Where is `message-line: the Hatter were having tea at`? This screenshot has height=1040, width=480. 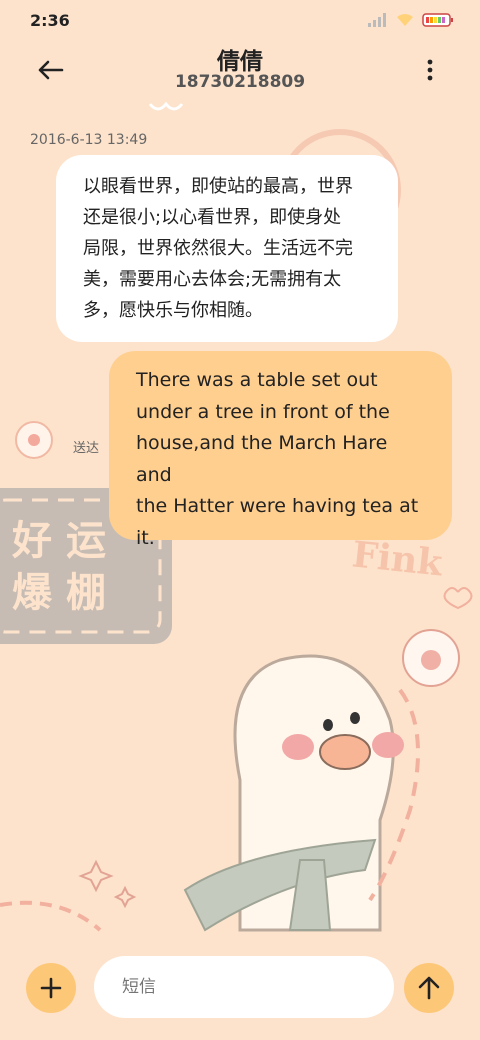
message-line: the Hatter were having tea at is located at coordinates (277, 506).